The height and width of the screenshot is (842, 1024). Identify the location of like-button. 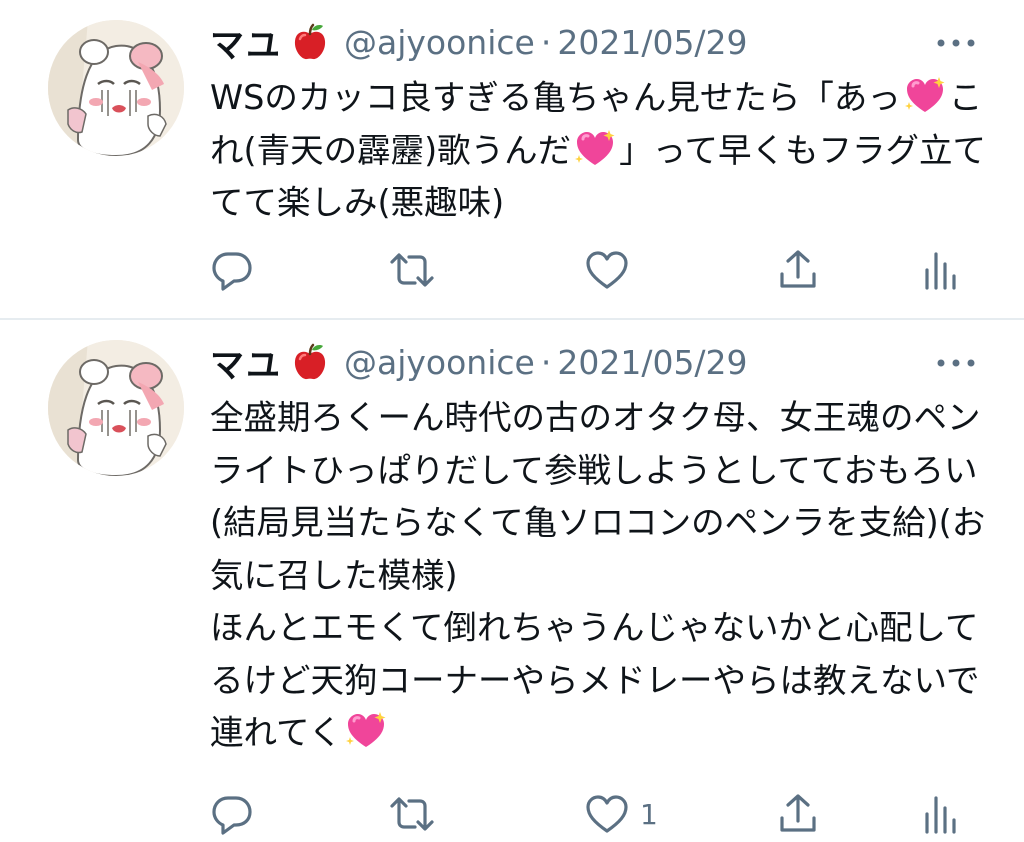
(612, 270).